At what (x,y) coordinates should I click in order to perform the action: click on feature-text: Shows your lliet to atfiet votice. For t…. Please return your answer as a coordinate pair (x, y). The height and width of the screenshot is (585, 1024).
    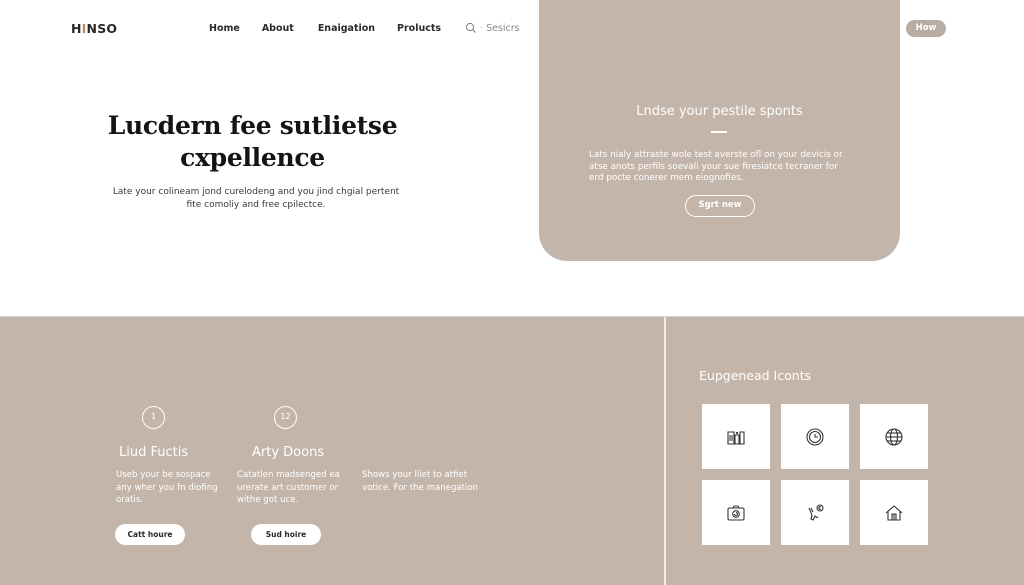
    Looking at the image, I should click on (420, 481).